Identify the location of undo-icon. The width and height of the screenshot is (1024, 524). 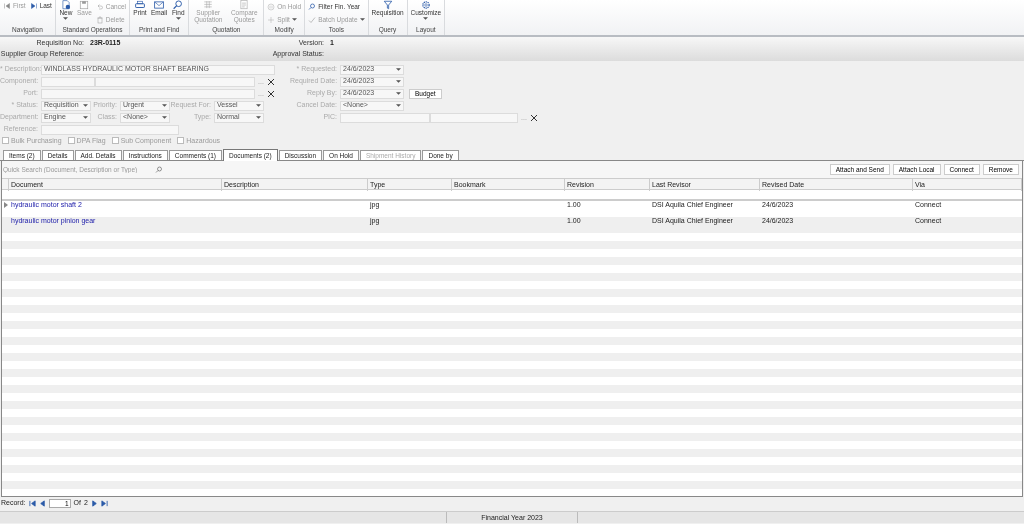
(99, 6).